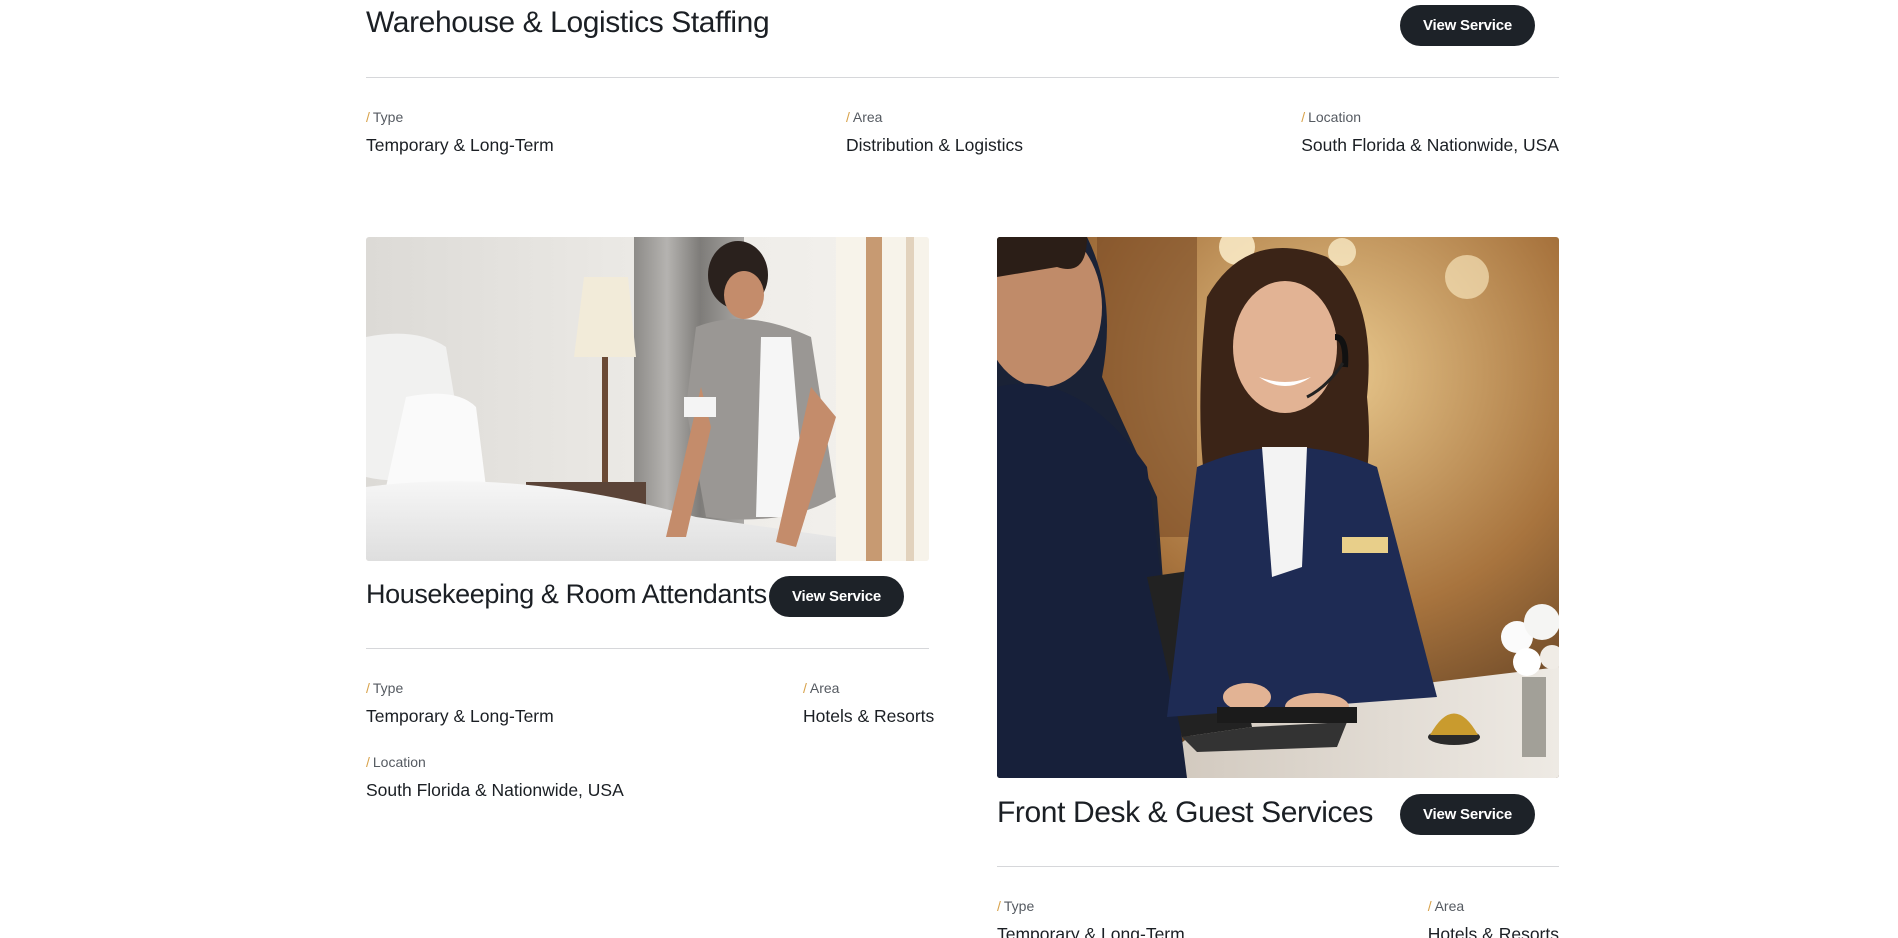  What do you see at coordinates (566, 594) in the screenshot?
I see `service-title-housekeeping: Housekeeping & Room Attendants` at bounding box center [566, 594].